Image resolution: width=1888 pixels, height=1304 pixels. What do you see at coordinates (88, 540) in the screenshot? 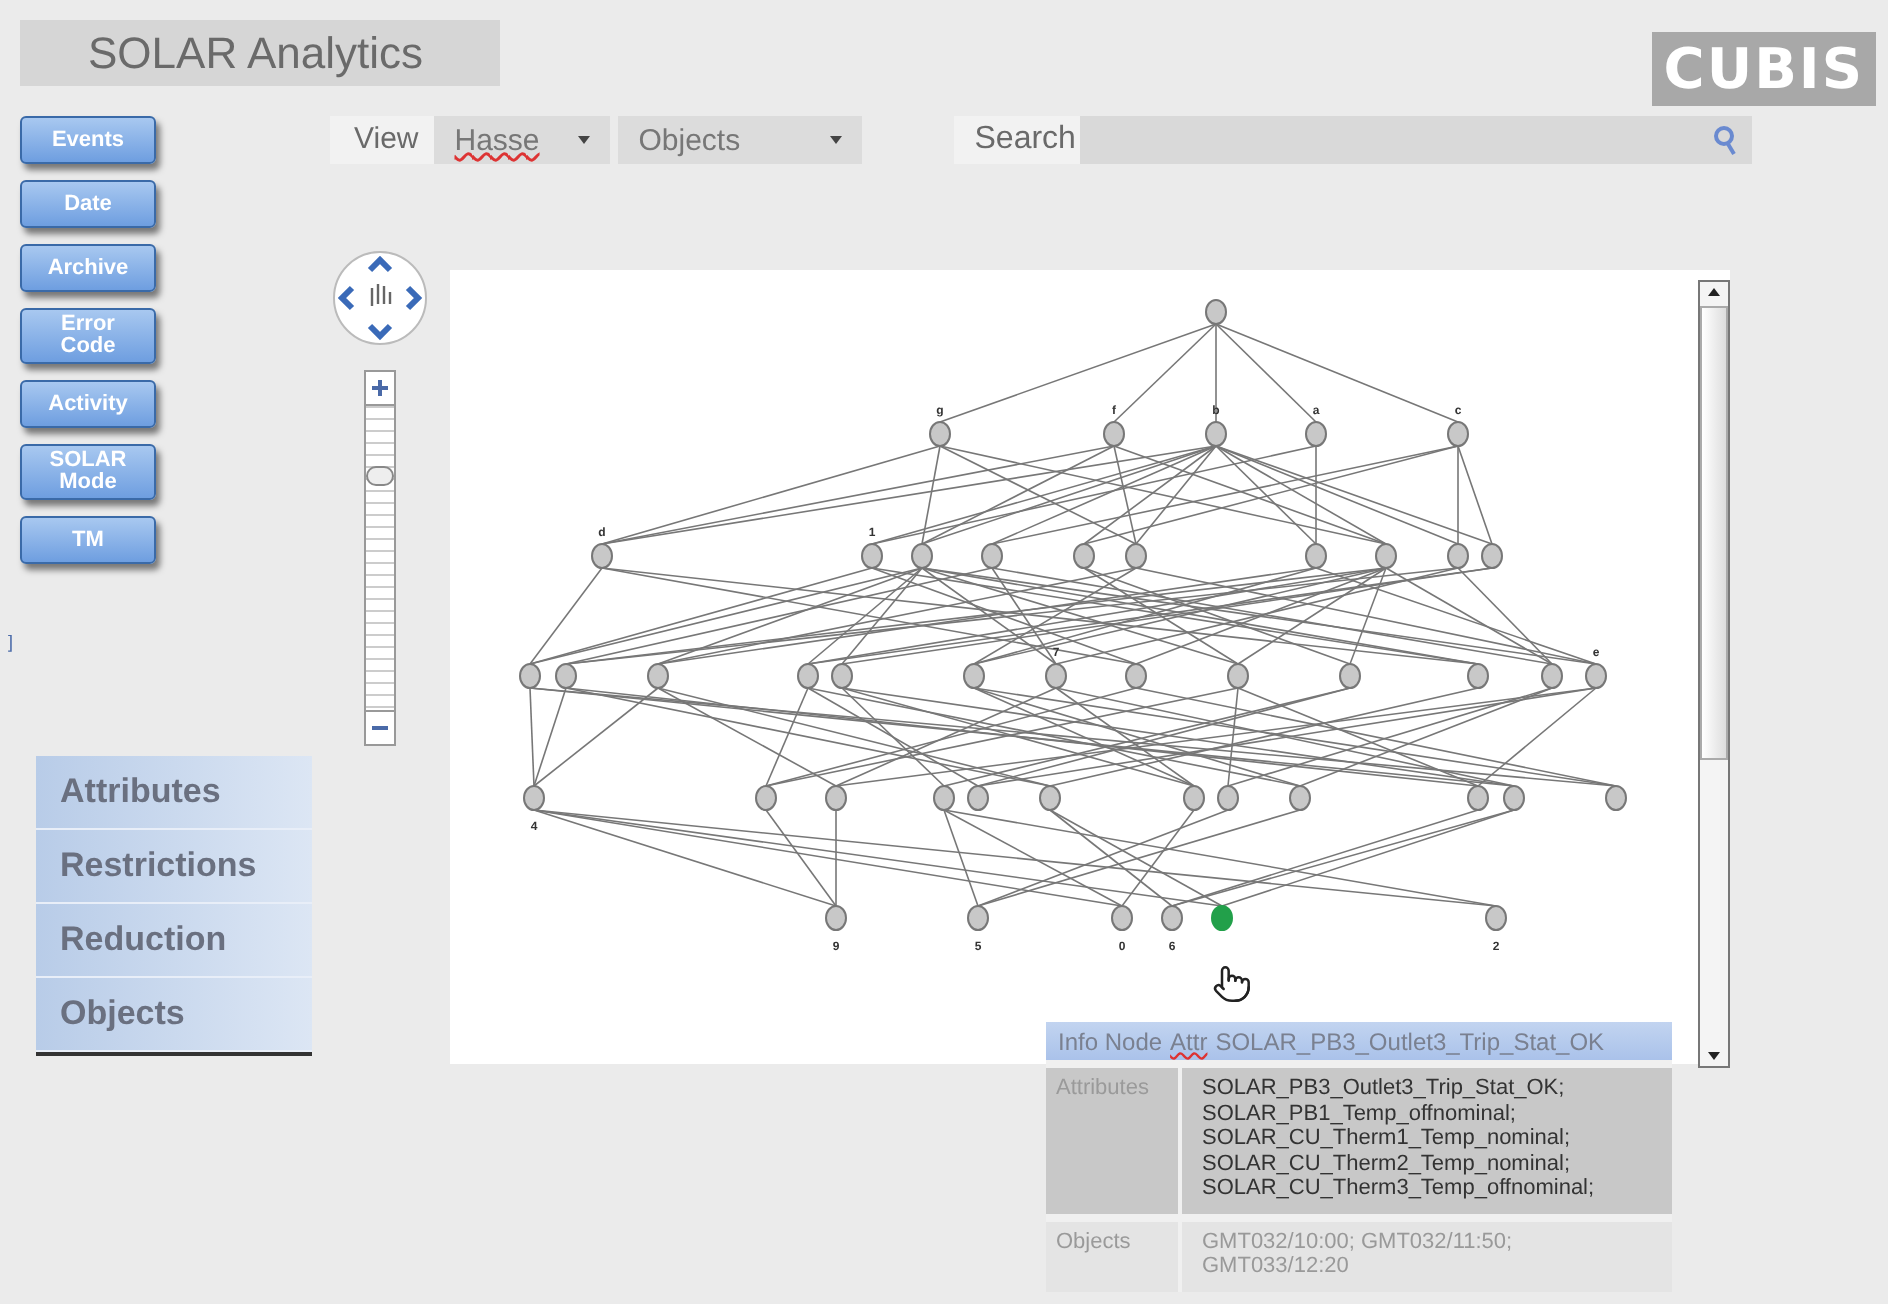
I see `nav-button: TM` at bounding box center [88, 540].